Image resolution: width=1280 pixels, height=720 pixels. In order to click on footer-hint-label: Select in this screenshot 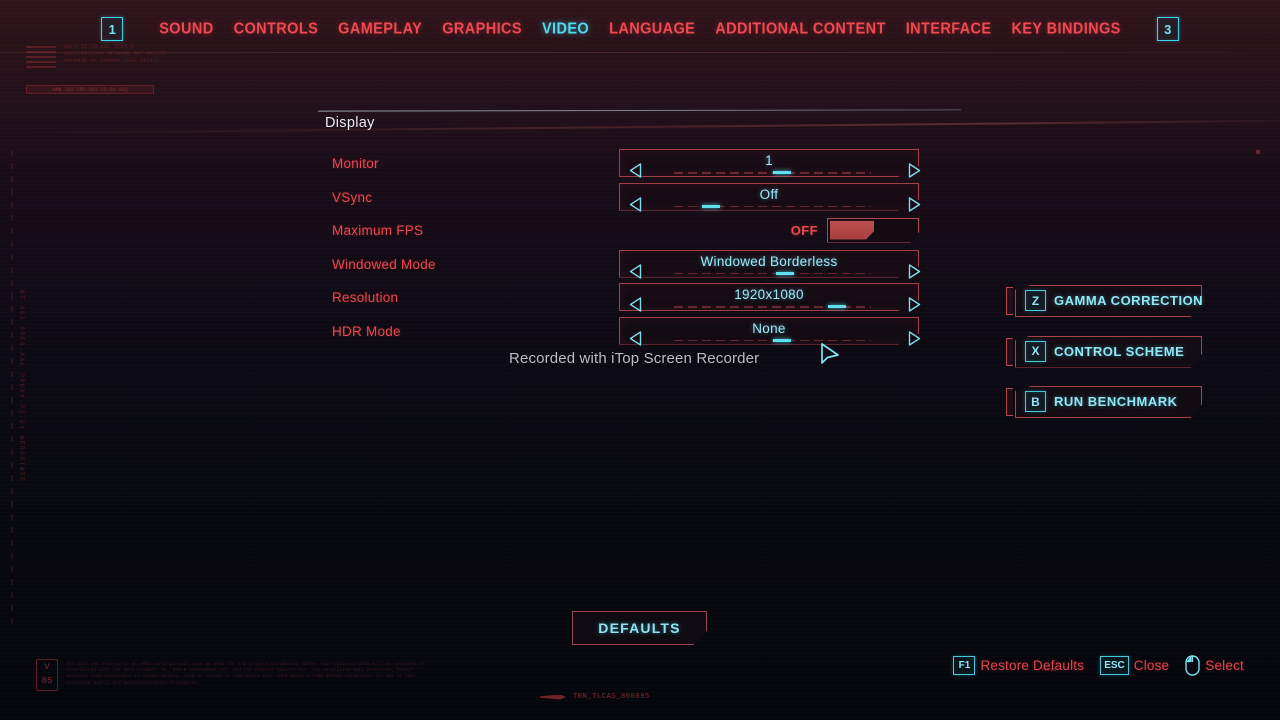, I will do `click(1224, 665)`.